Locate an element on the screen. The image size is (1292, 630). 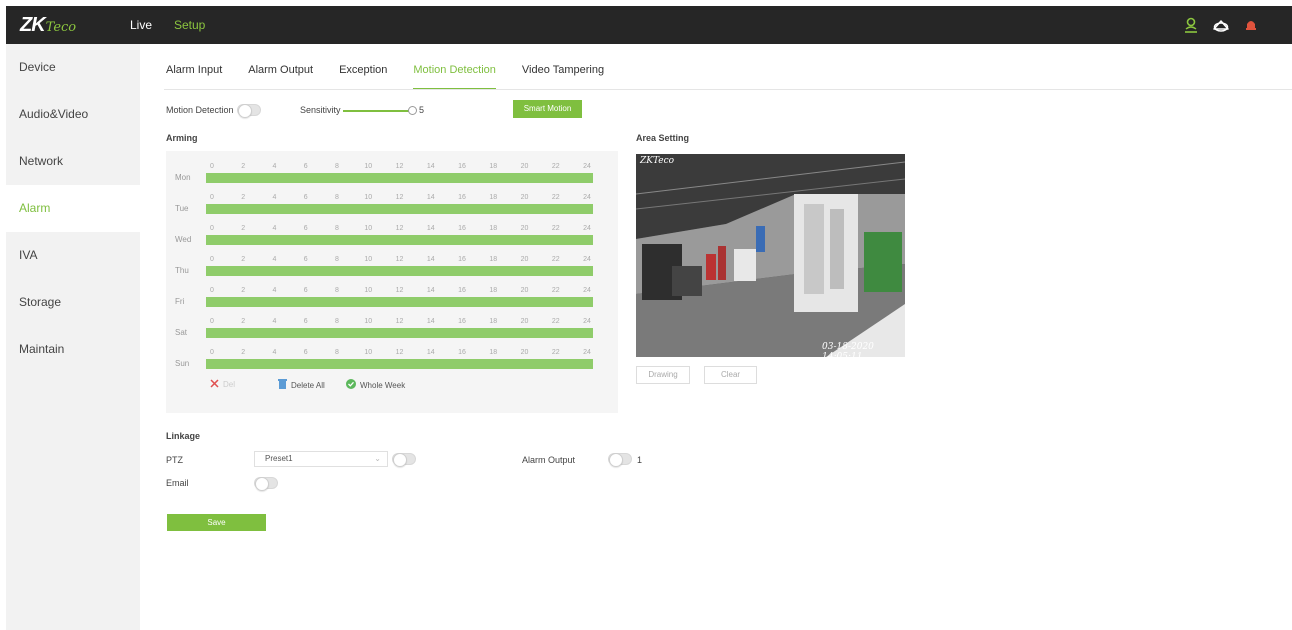
camera-scene is located at coordinates (770, 255).